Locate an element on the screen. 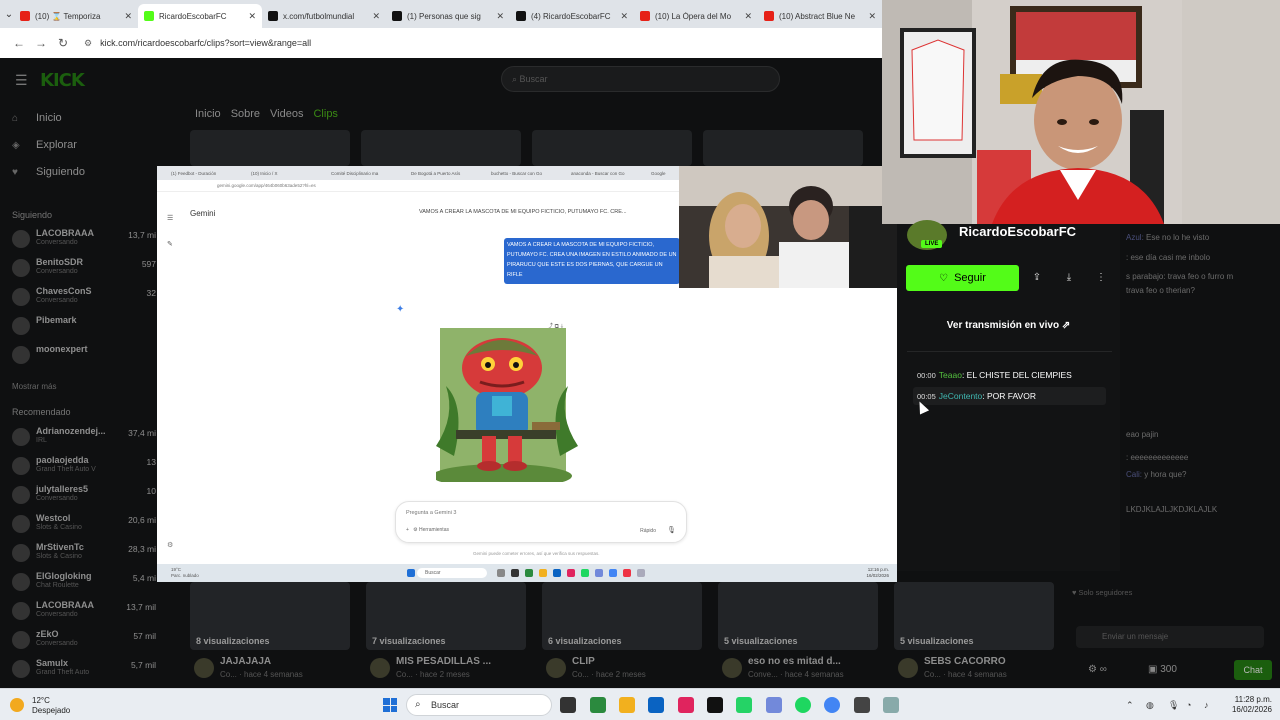 Image resolution: width=1280 pixels, height=720 pixels. whatsapp-icon is located at coordinates (744, 705).